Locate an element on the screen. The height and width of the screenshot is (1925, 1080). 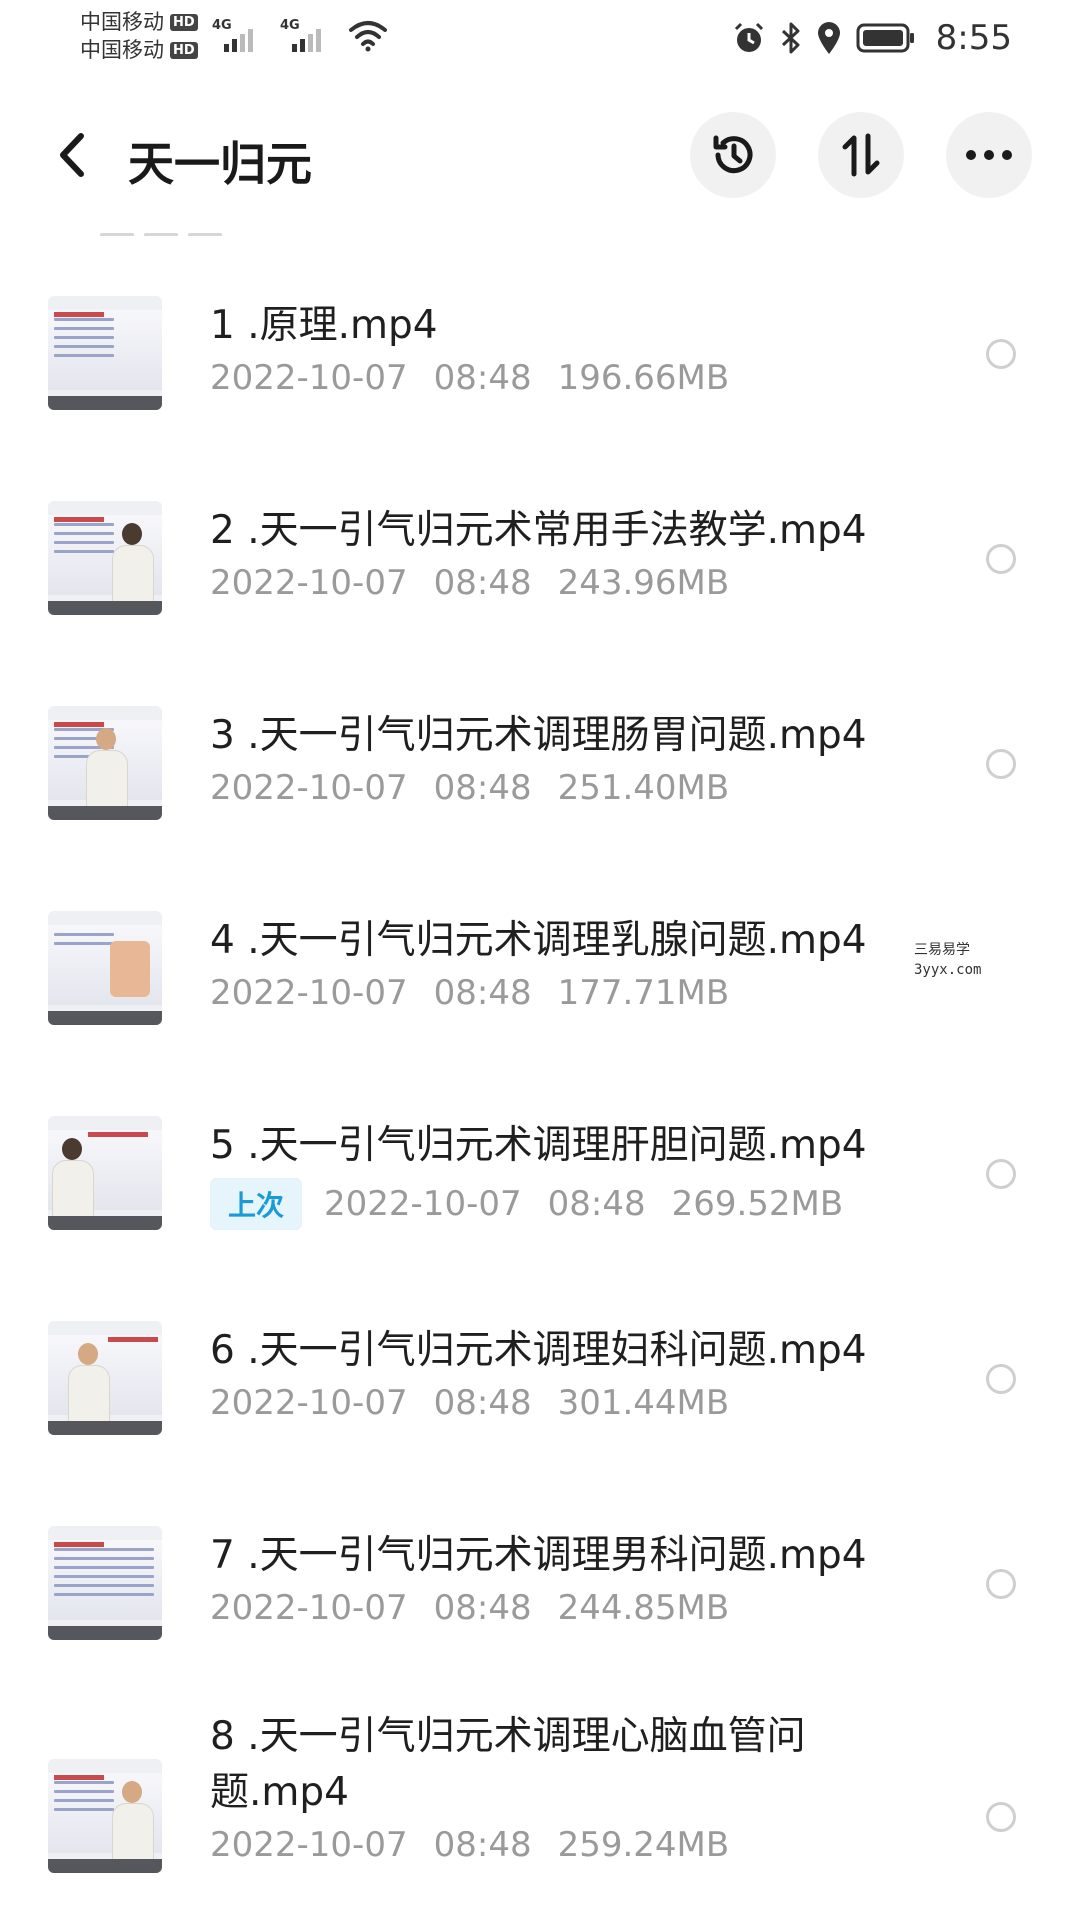
file-size: 251.40MB is located at coordinates (643, 788).